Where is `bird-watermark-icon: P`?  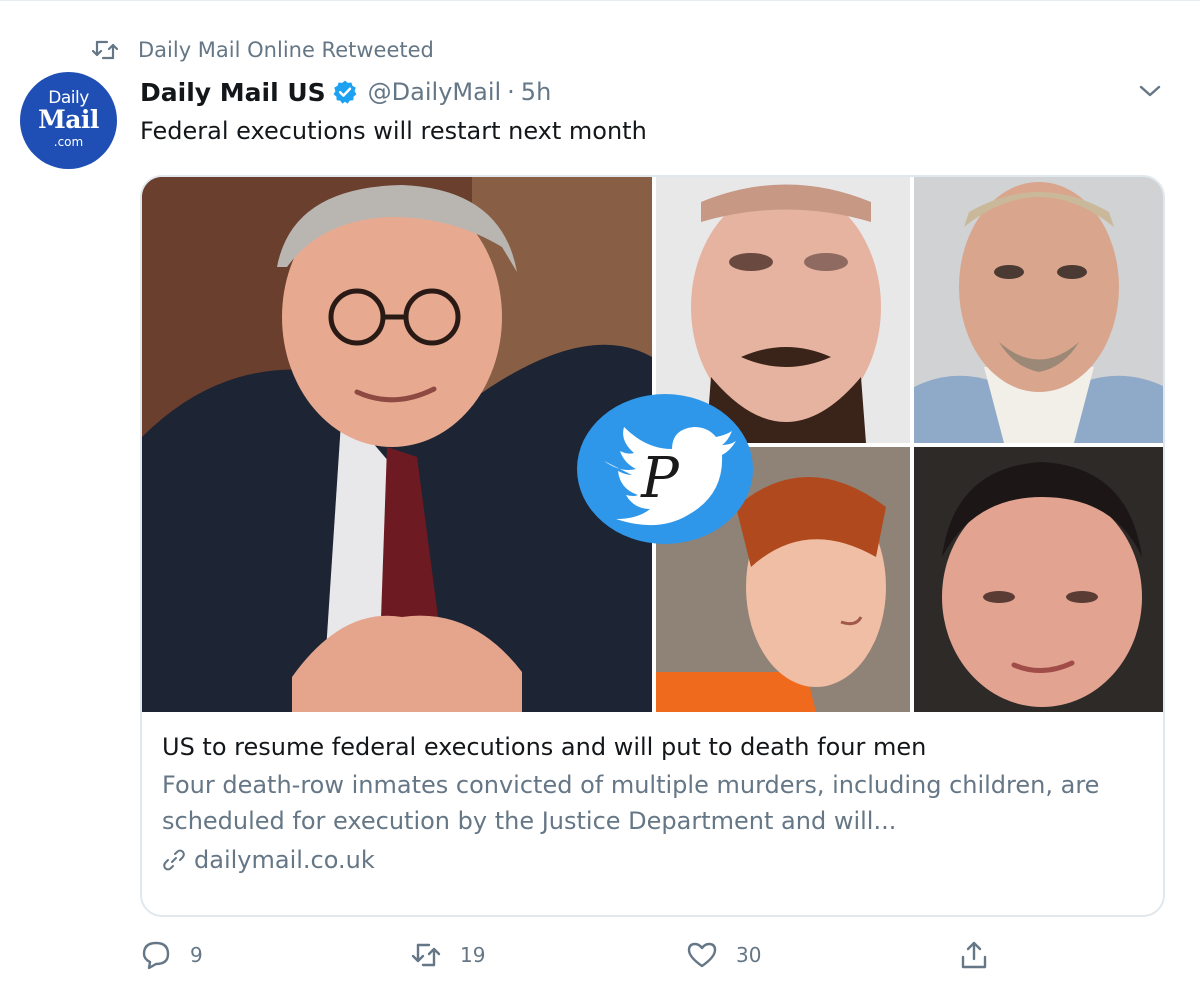 bird-watermark-icon: P is located at coordinates (665, 469).